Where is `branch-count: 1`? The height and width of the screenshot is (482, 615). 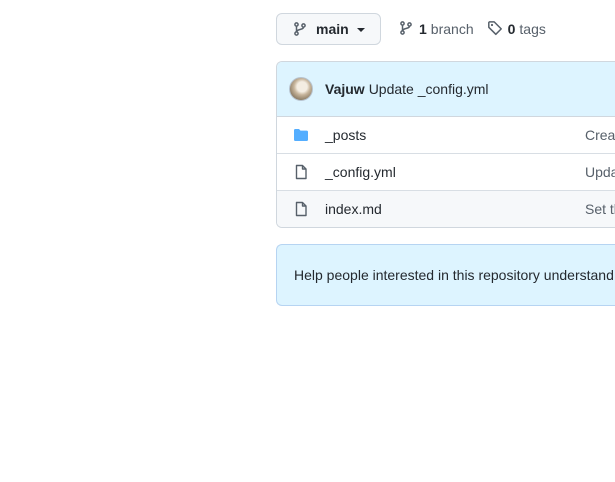
branch-count: 1 is located at coordinates (423, 29).